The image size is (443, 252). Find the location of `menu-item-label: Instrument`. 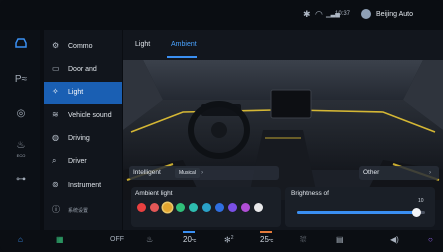

menu-item-label: Instrument is located at coordinates (85, 185).